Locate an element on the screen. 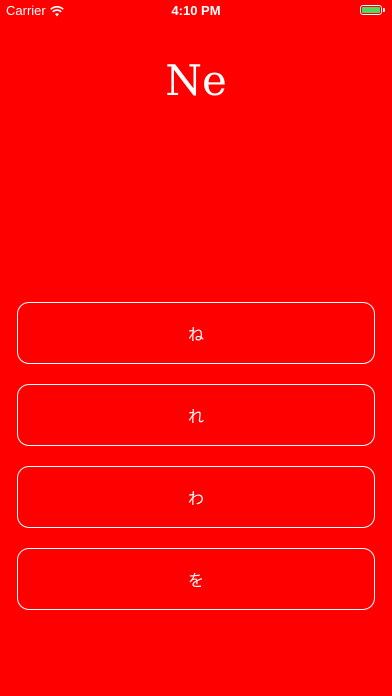 The height and width of the screenshot is (696, 392). question-romaji: Ne is located at coordinates (196, 80).